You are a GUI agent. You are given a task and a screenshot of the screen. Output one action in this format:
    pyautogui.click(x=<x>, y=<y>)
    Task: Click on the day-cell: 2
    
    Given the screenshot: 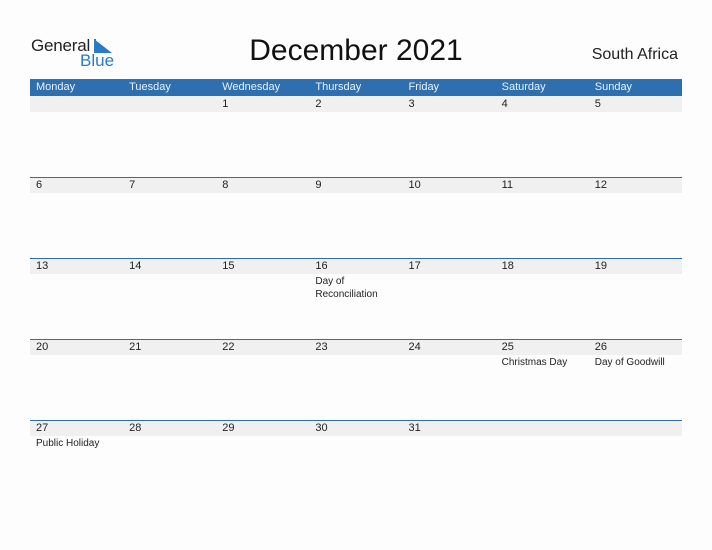 What is the action you would take?
    pyautogui.click(x=355, y=104)
    